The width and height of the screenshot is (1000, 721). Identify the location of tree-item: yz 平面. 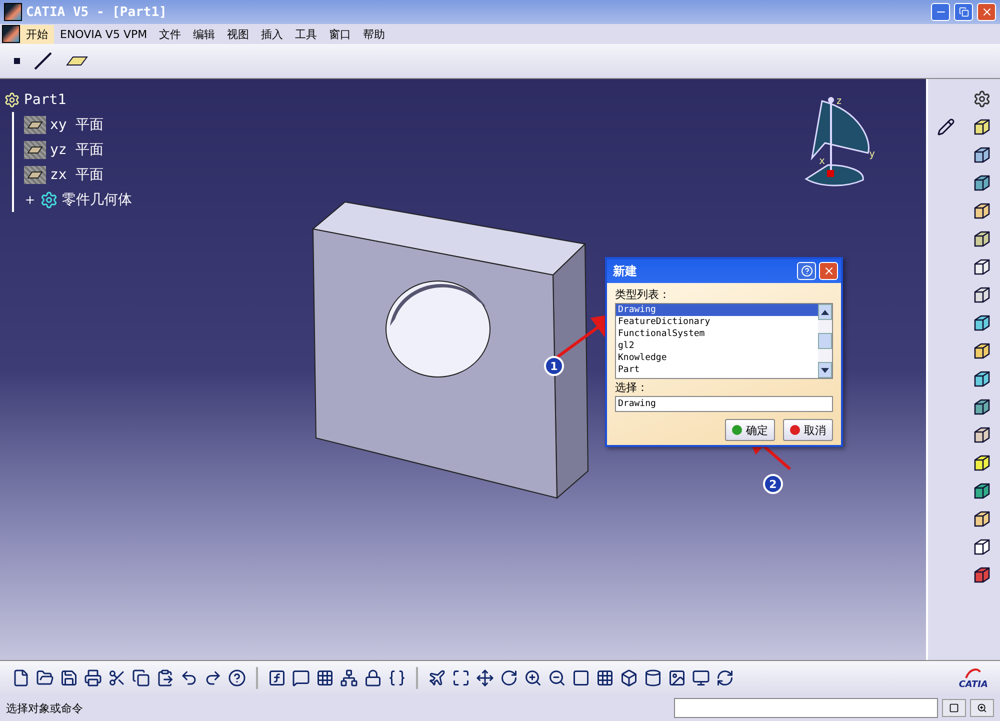
(77, 149).